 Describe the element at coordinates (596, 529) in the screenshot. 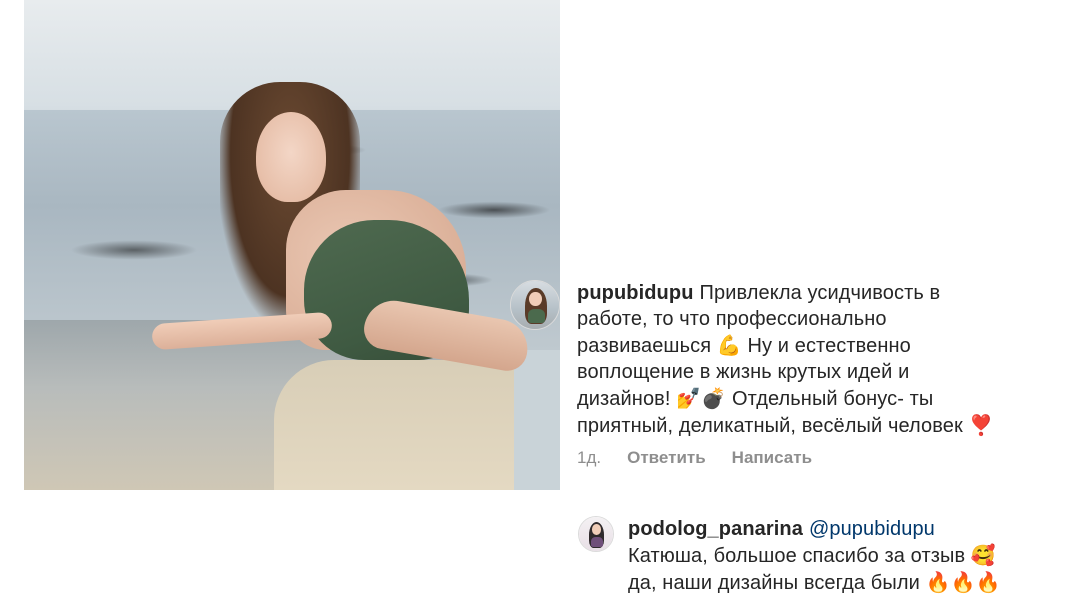

I see `avatar-face` at that location.